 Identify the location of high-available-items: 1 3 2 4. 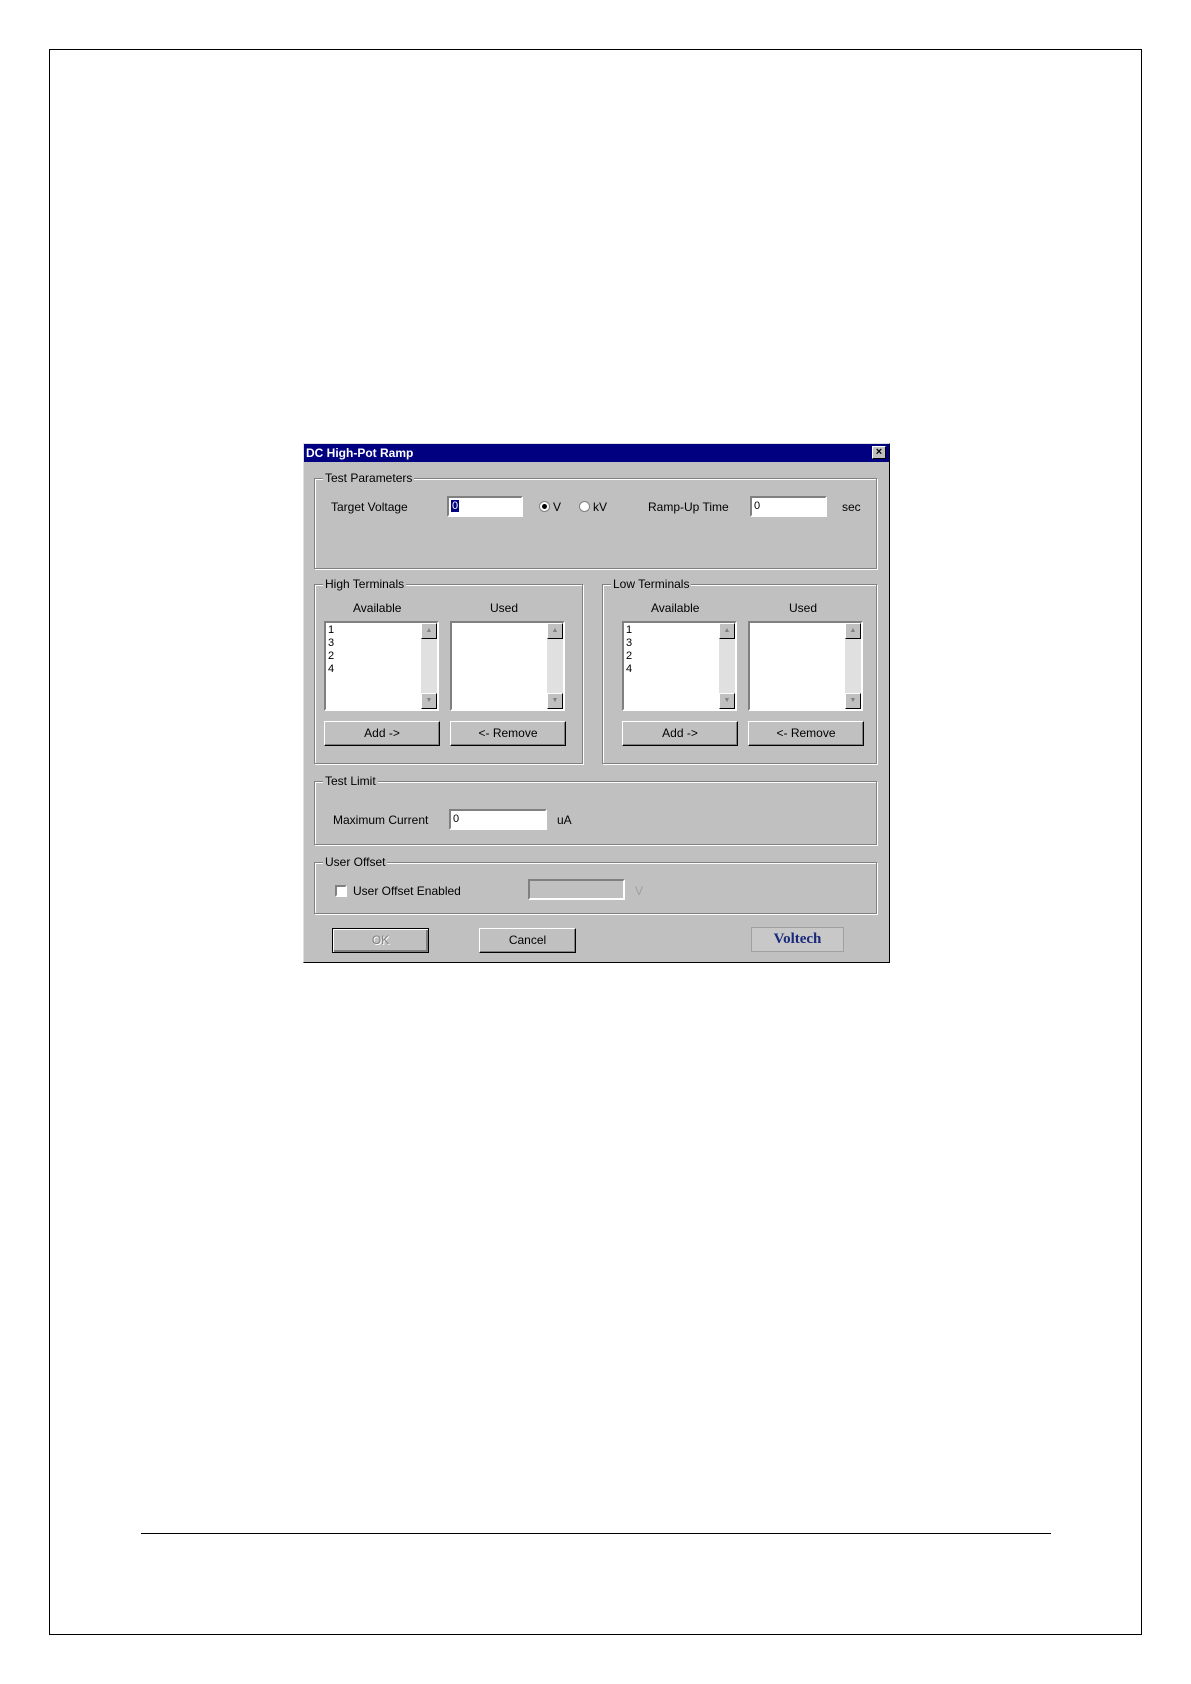
(331, 650).